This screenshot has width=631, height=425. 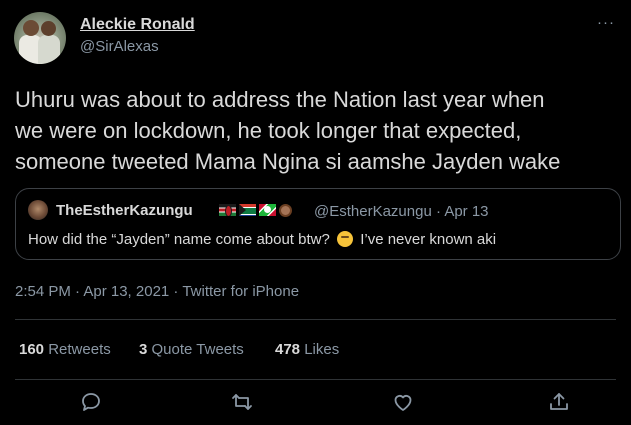 I want to click on quote-tweets-stat: 3 Quote Tweets, so click(x=191, y=349).